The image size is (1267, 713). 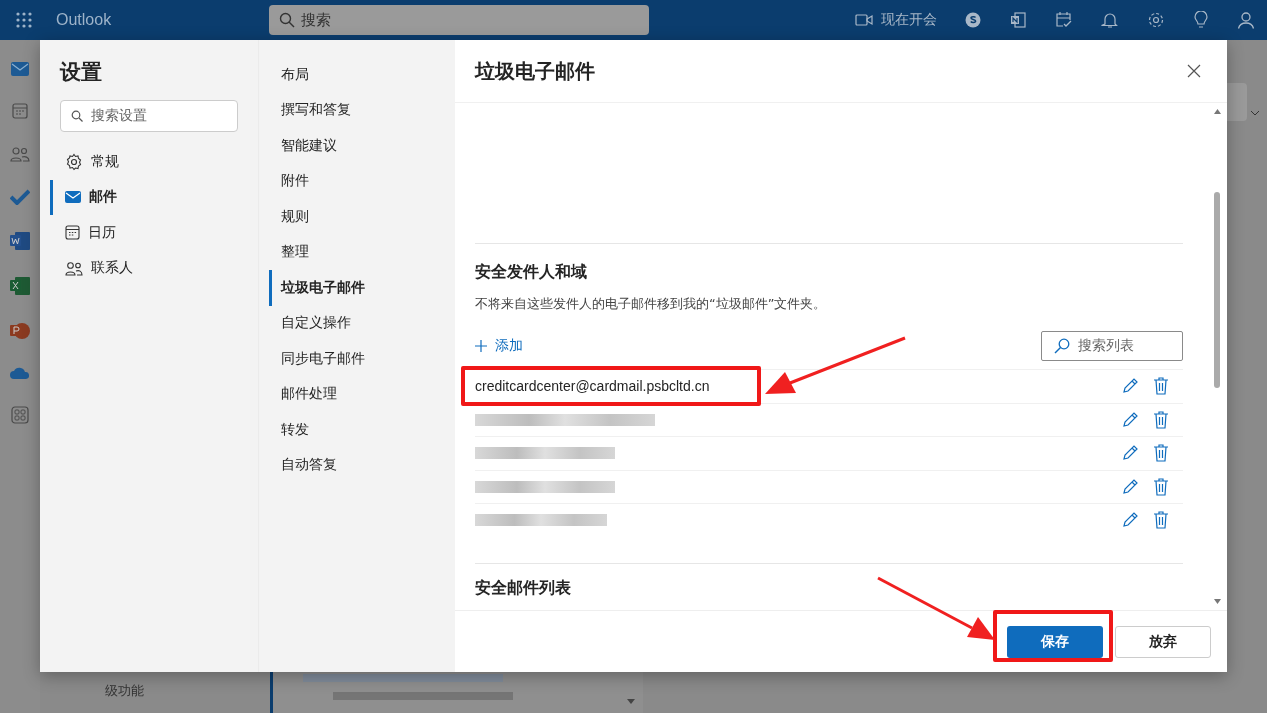 What do you see at coordinates (319, 359) in the screenshot?
I see `subcategory-item: 同步电子邮件` at bounding box center [319, 359].